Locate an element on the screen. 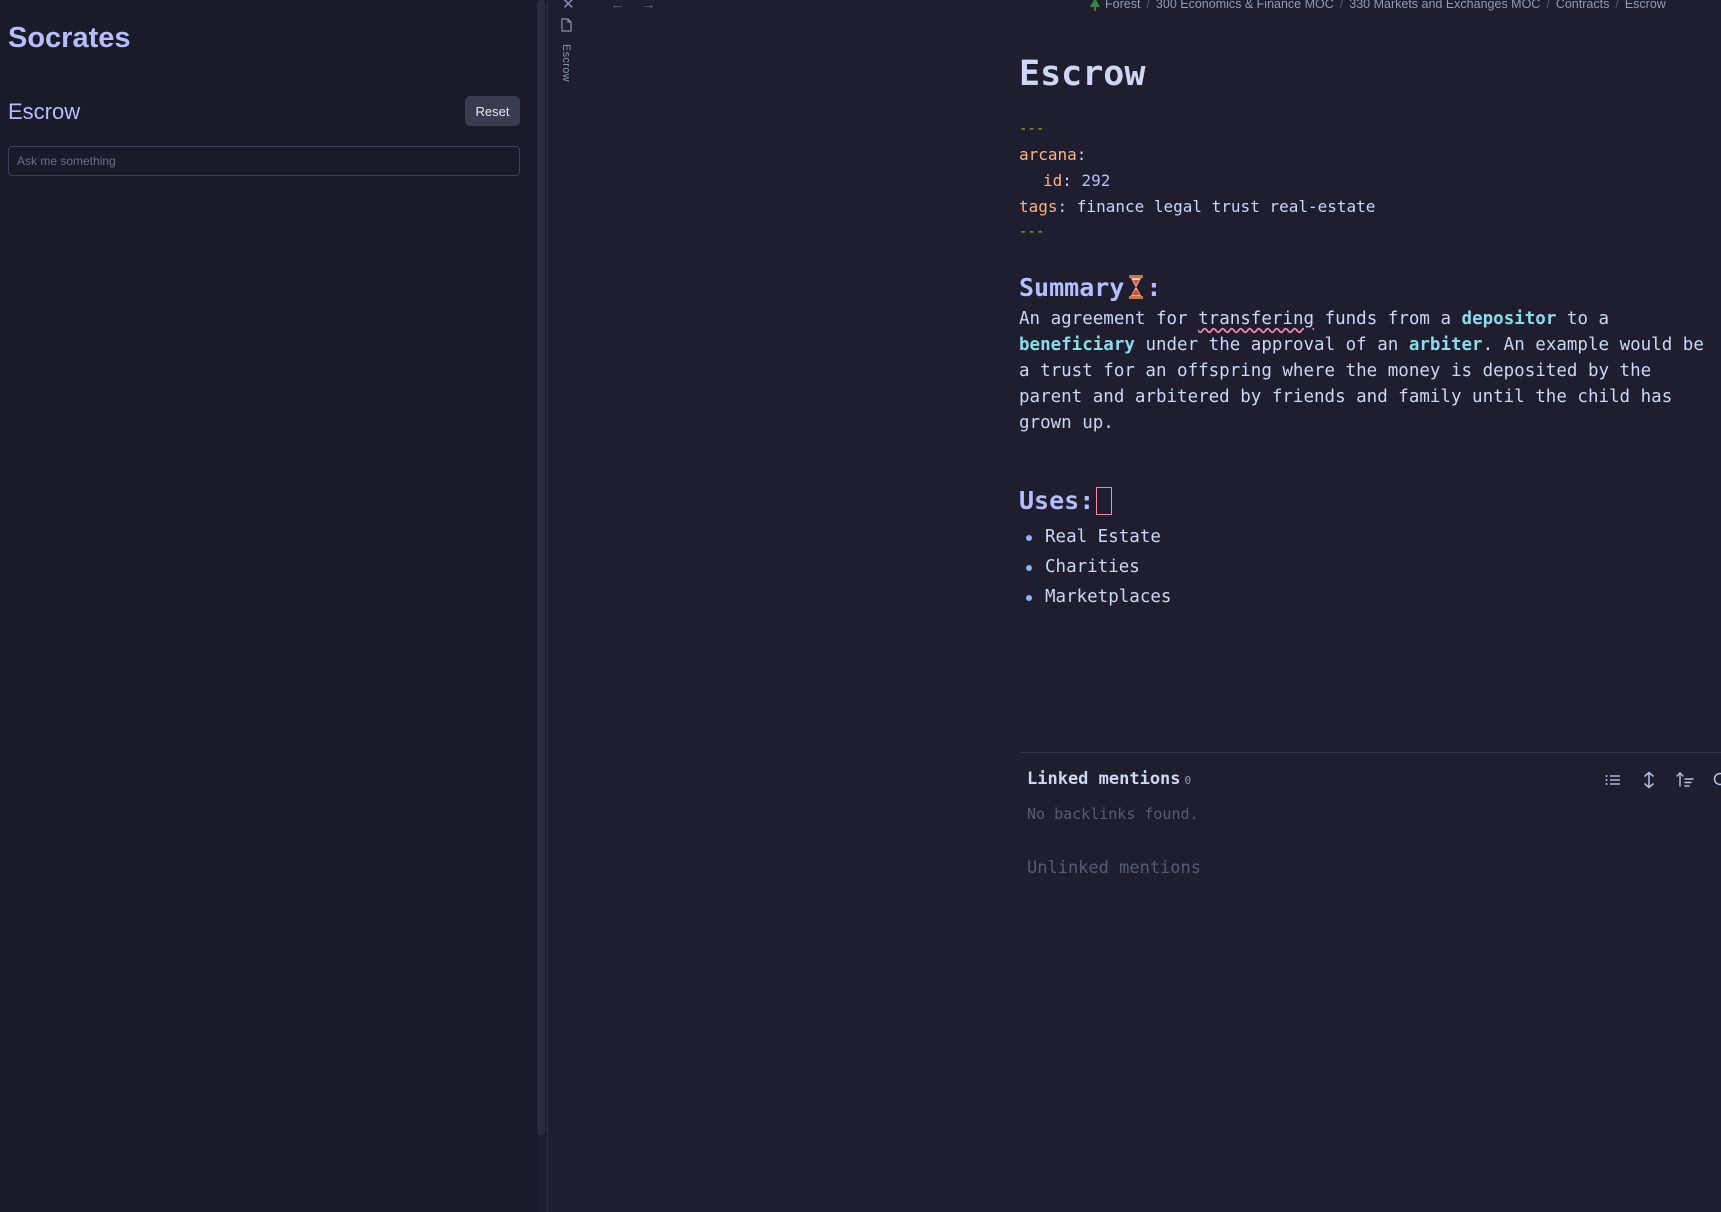 Image resolution: width=1721 pixels, height=1212 pixels. list-icon is located at coordinates (1615, 780).